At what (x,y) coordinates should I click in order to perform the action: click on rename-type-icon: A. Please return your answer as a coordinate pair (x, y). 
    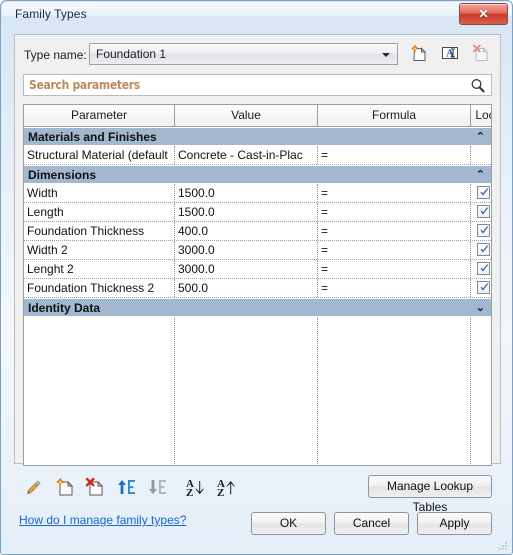
    Looking at the image, I should click on (450, 53).